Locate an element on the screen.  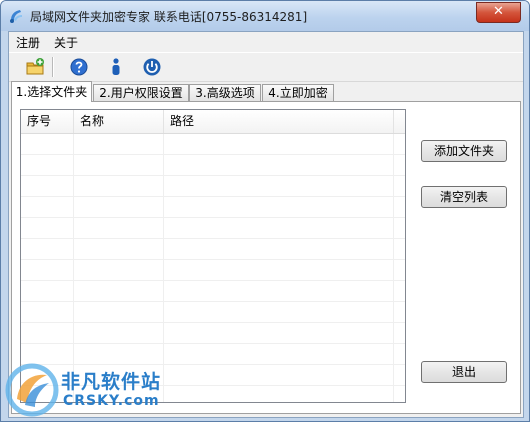
close-icon: ✕ is located at coordinates (498, 11).